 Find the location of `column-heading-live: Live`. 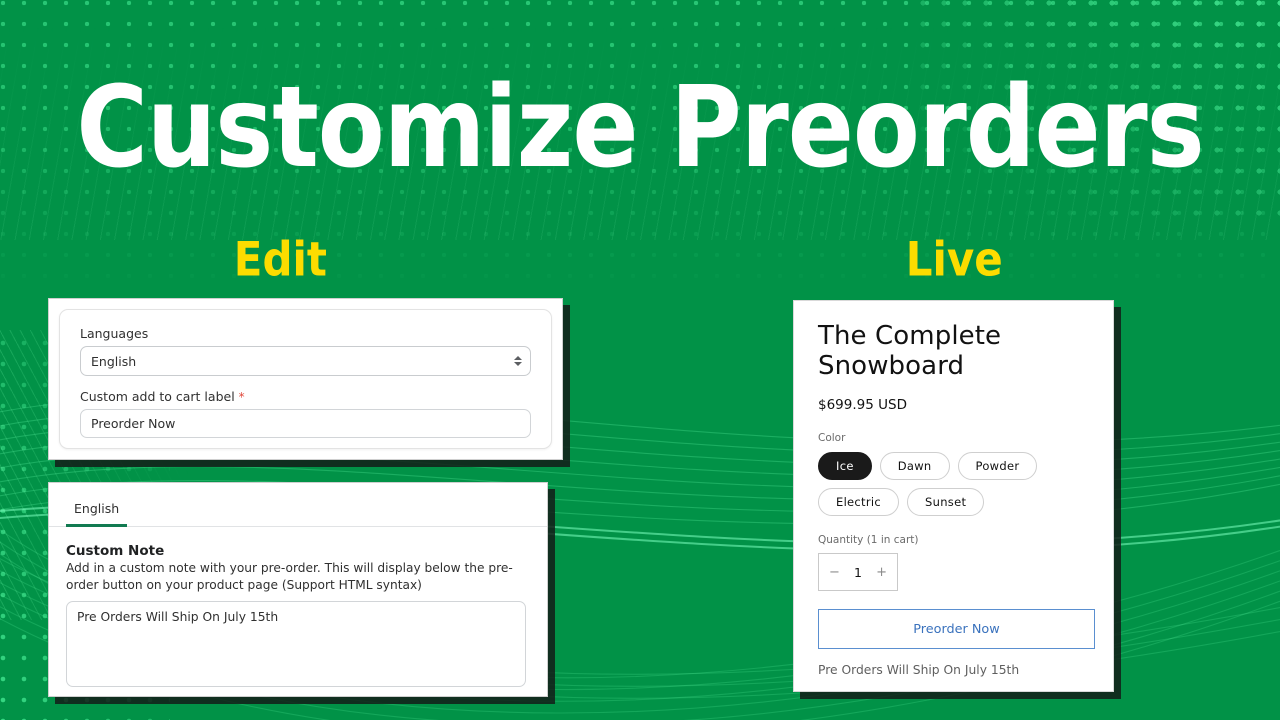

column-heading-live: Live is located at coordinates (954, 260).